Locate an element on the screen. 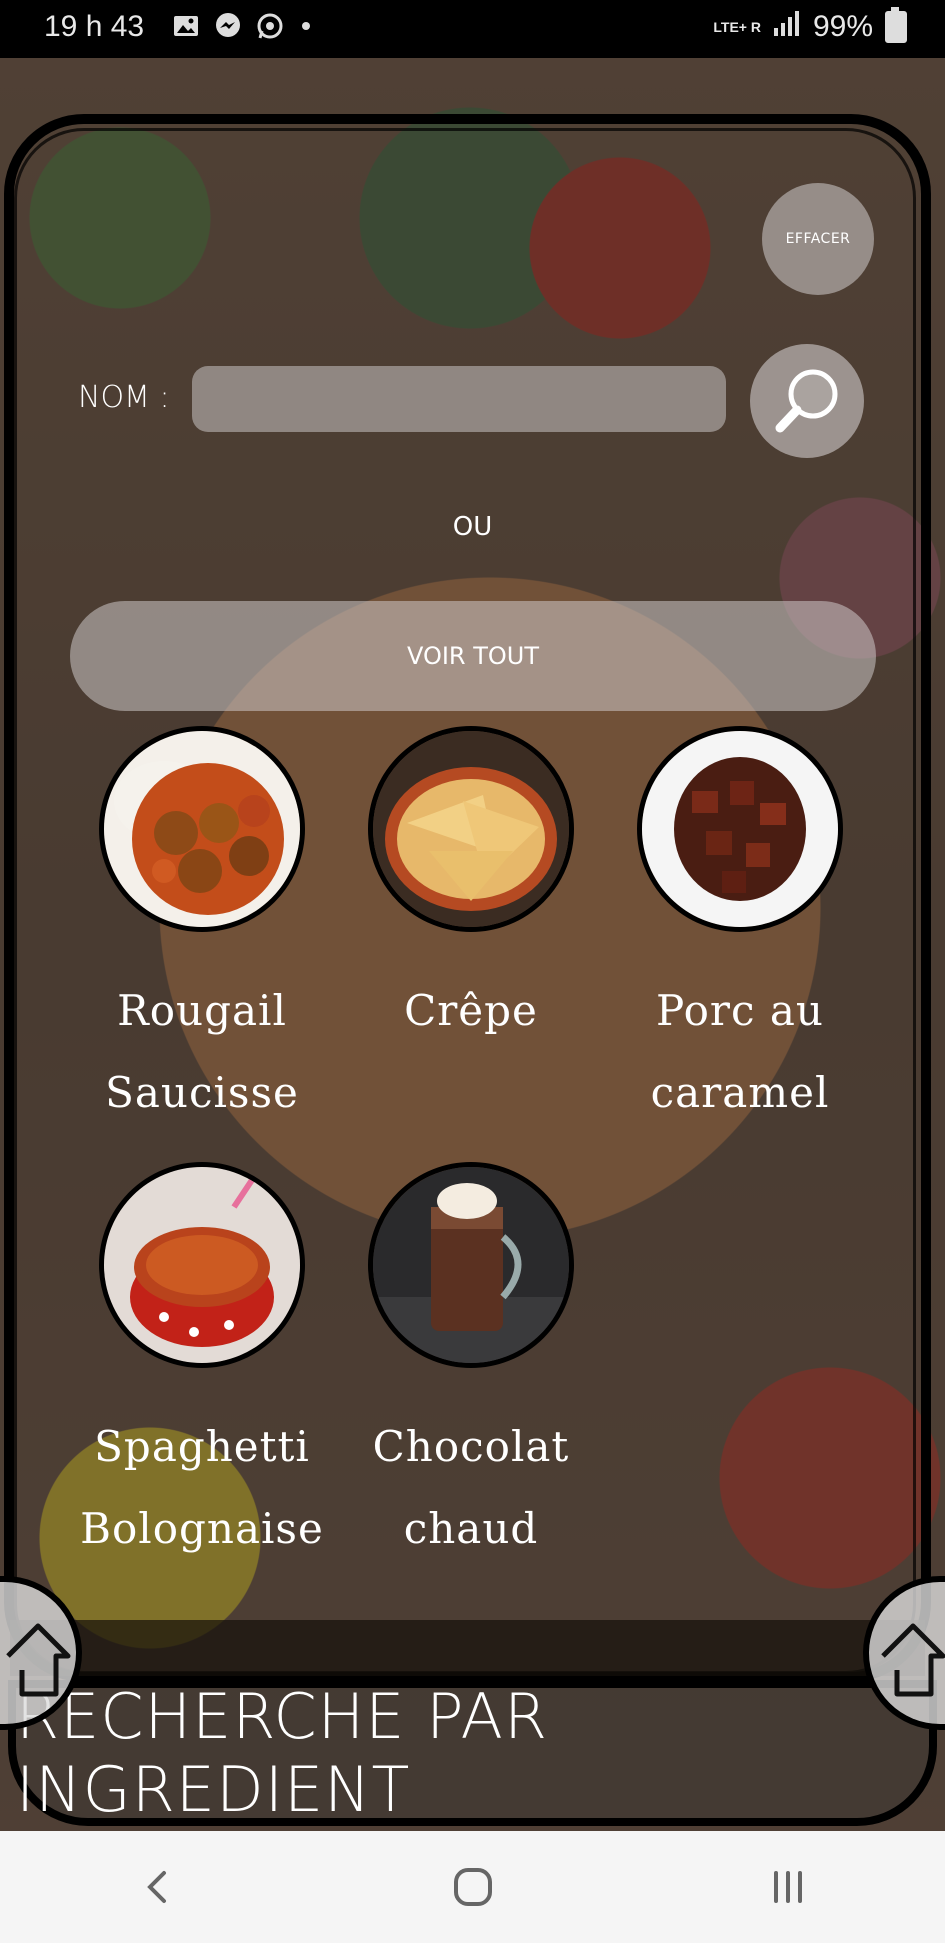 This screenshot has width=945, height=1943. recipe-name: Porc au caramel is located at coordinates (740, 1051).